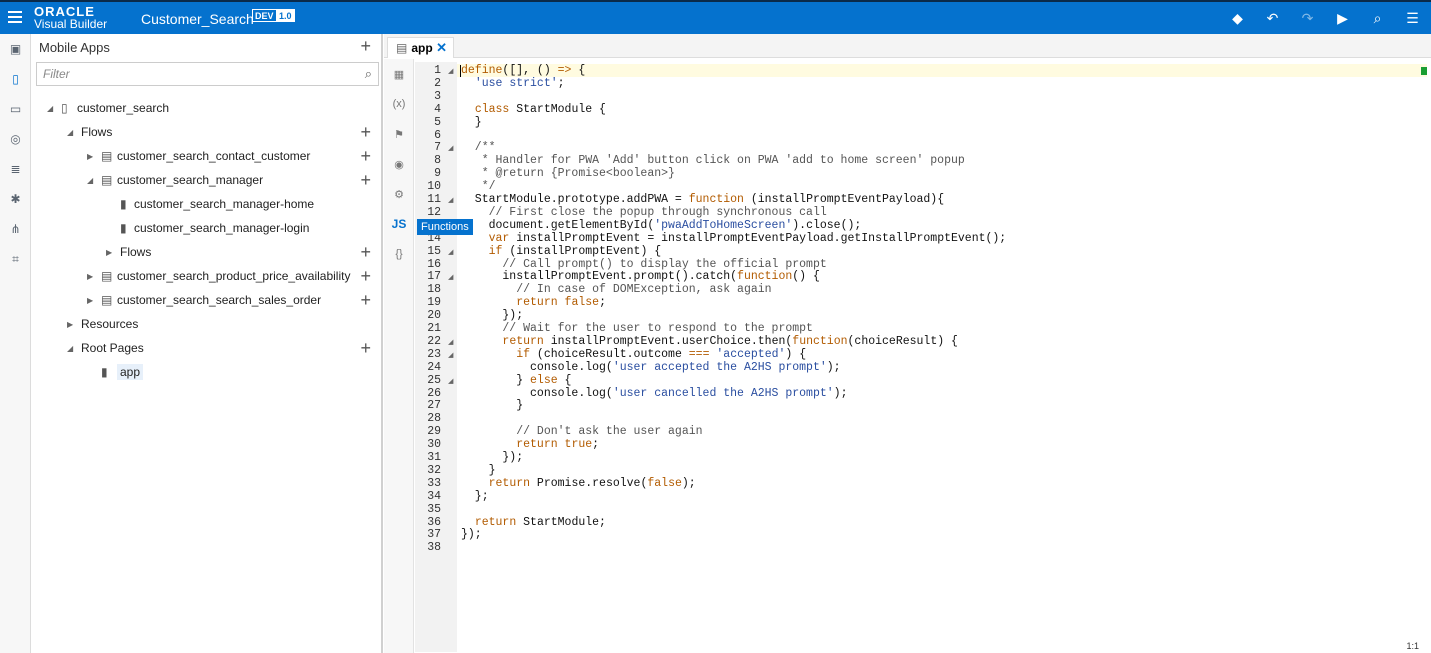 The image size is (1431, 653). I want to click on git-icon: ◆, so click(1237, 18).